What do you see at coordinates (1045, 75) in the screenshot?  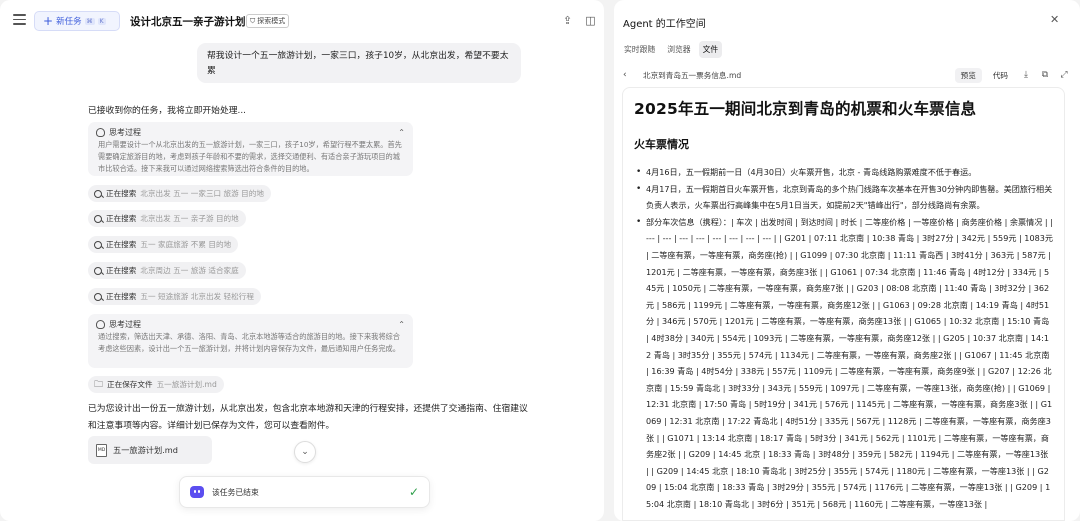 I see `copy-icon: ⧉` at bounding box center [1045, 75].